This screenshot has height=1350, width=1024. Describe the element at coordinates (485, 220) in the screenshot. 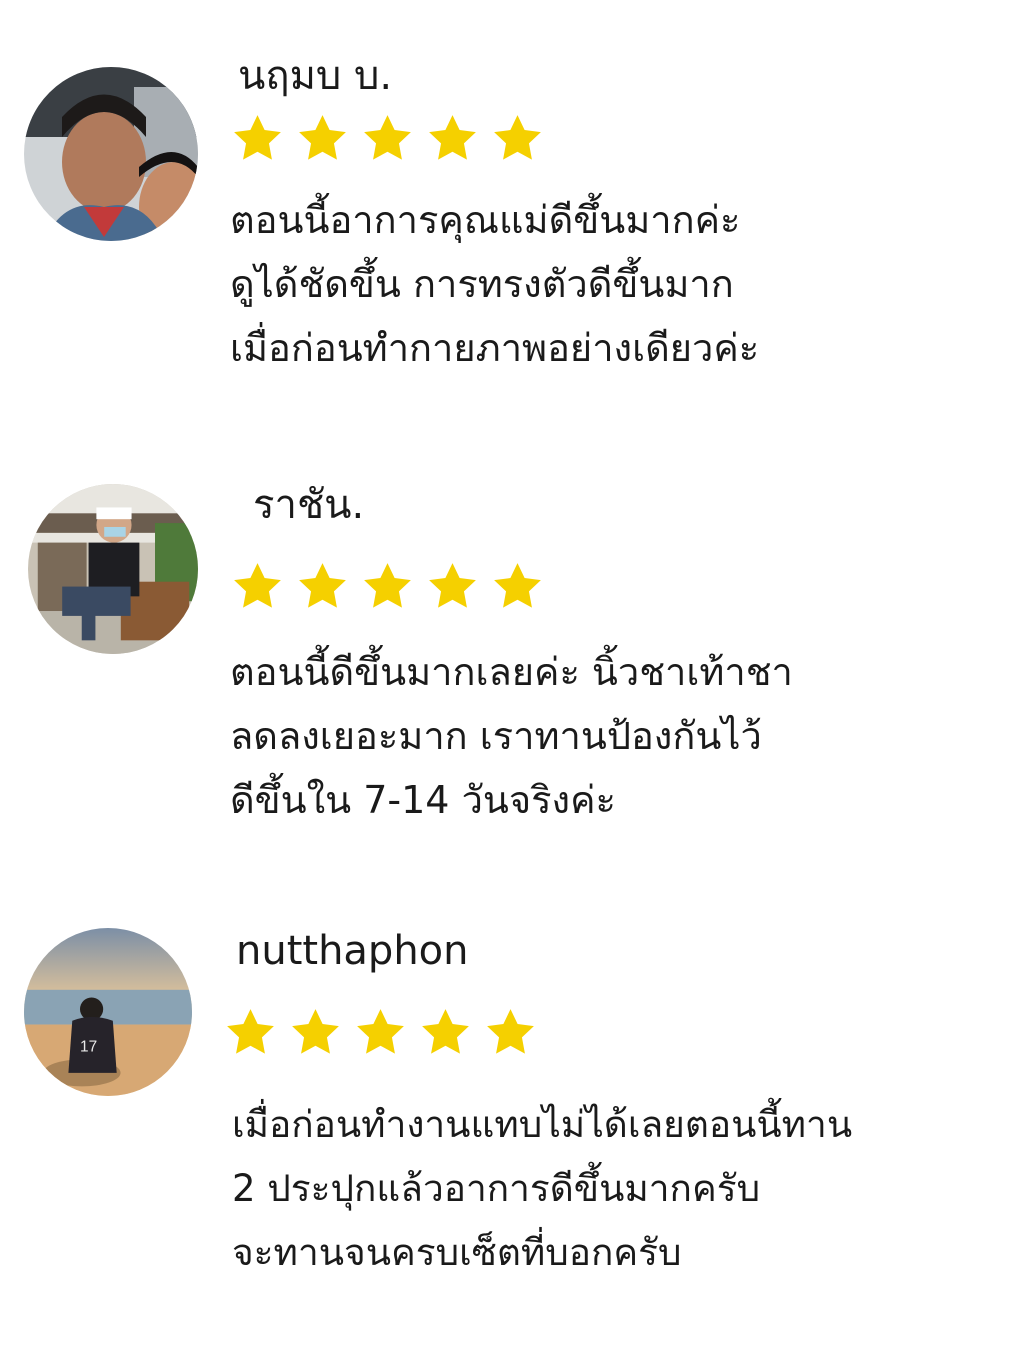

I see `review-text-line: ตอนนี้อาการคุณแม่ดีขึ้นมากค่ะ` at that location.